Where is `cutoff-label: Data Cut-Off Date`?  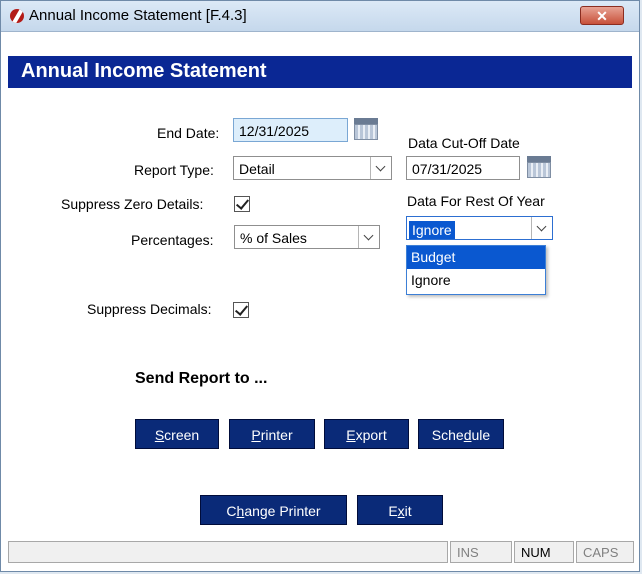 cutoff-label: Data Cut-Off Date is located at coordinates (464, 143).